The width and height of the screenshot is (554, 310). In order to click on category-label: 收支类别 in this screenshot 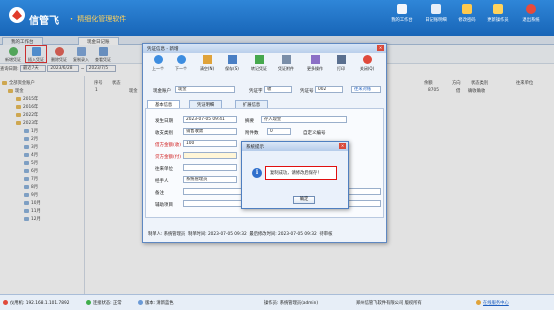, I will do `click(164, 133)`.